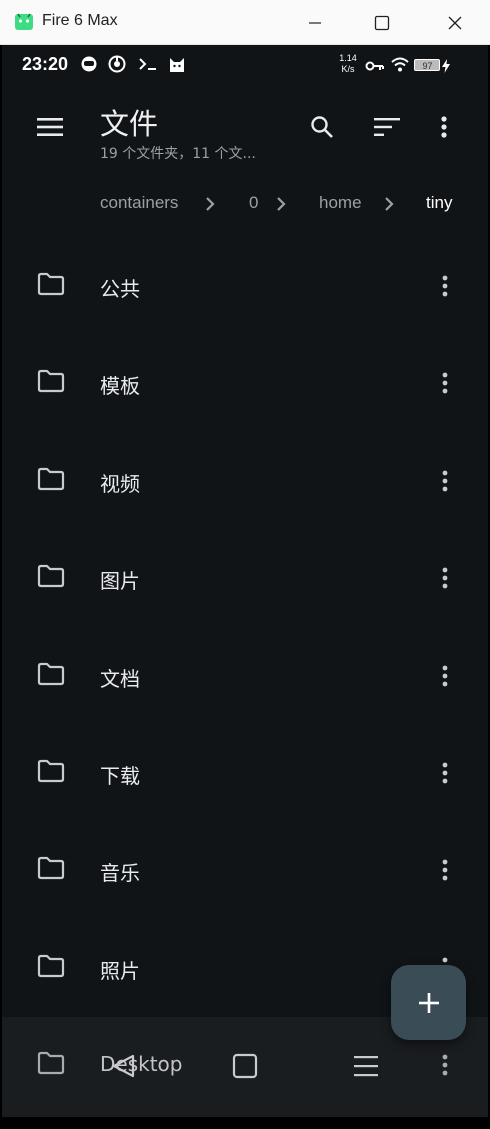 The image size is (490, 1129). What do you see at coordinates (120, 289) in the screenshot?
I see `file-name: 公共` at bounding box center [120, 289].